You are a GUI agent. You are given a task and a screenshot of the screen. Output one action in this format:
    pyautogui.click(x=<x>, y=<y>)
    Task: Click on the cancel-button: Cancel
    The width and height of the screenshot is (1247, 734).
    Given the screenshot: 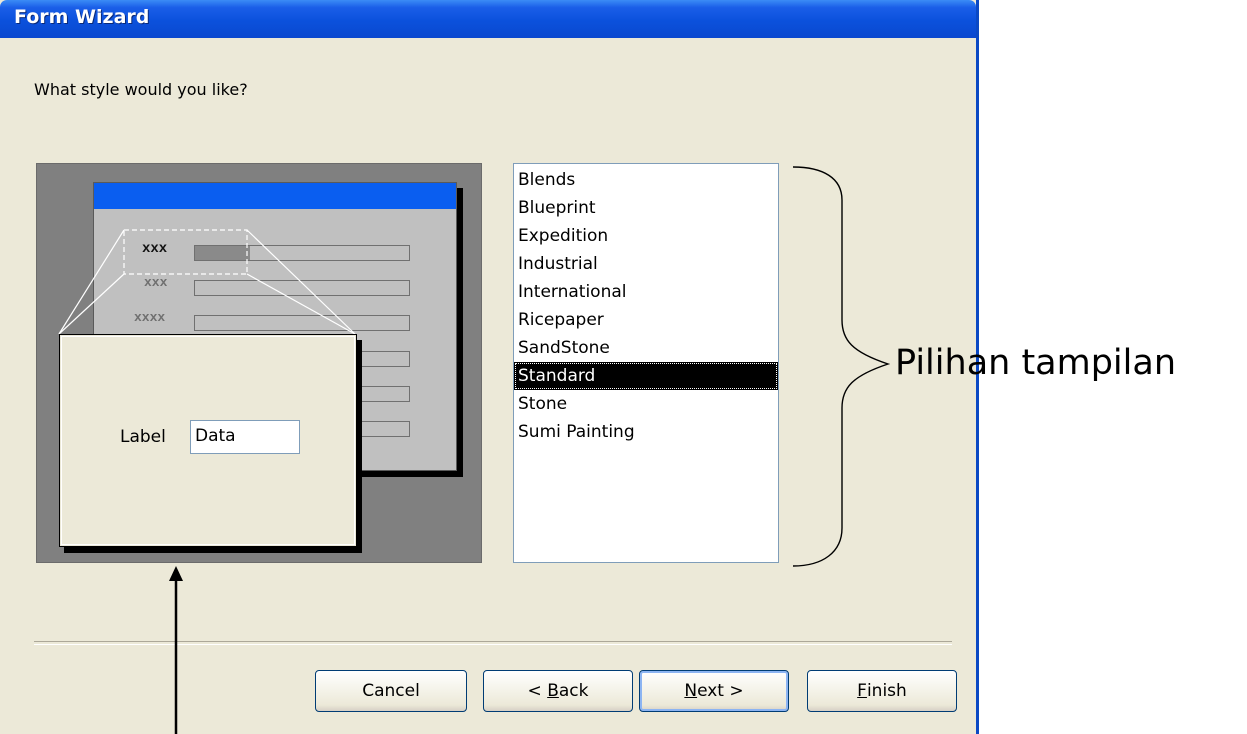 What is the action you would take?
    pyautogui.click(x=391, y=691)
    